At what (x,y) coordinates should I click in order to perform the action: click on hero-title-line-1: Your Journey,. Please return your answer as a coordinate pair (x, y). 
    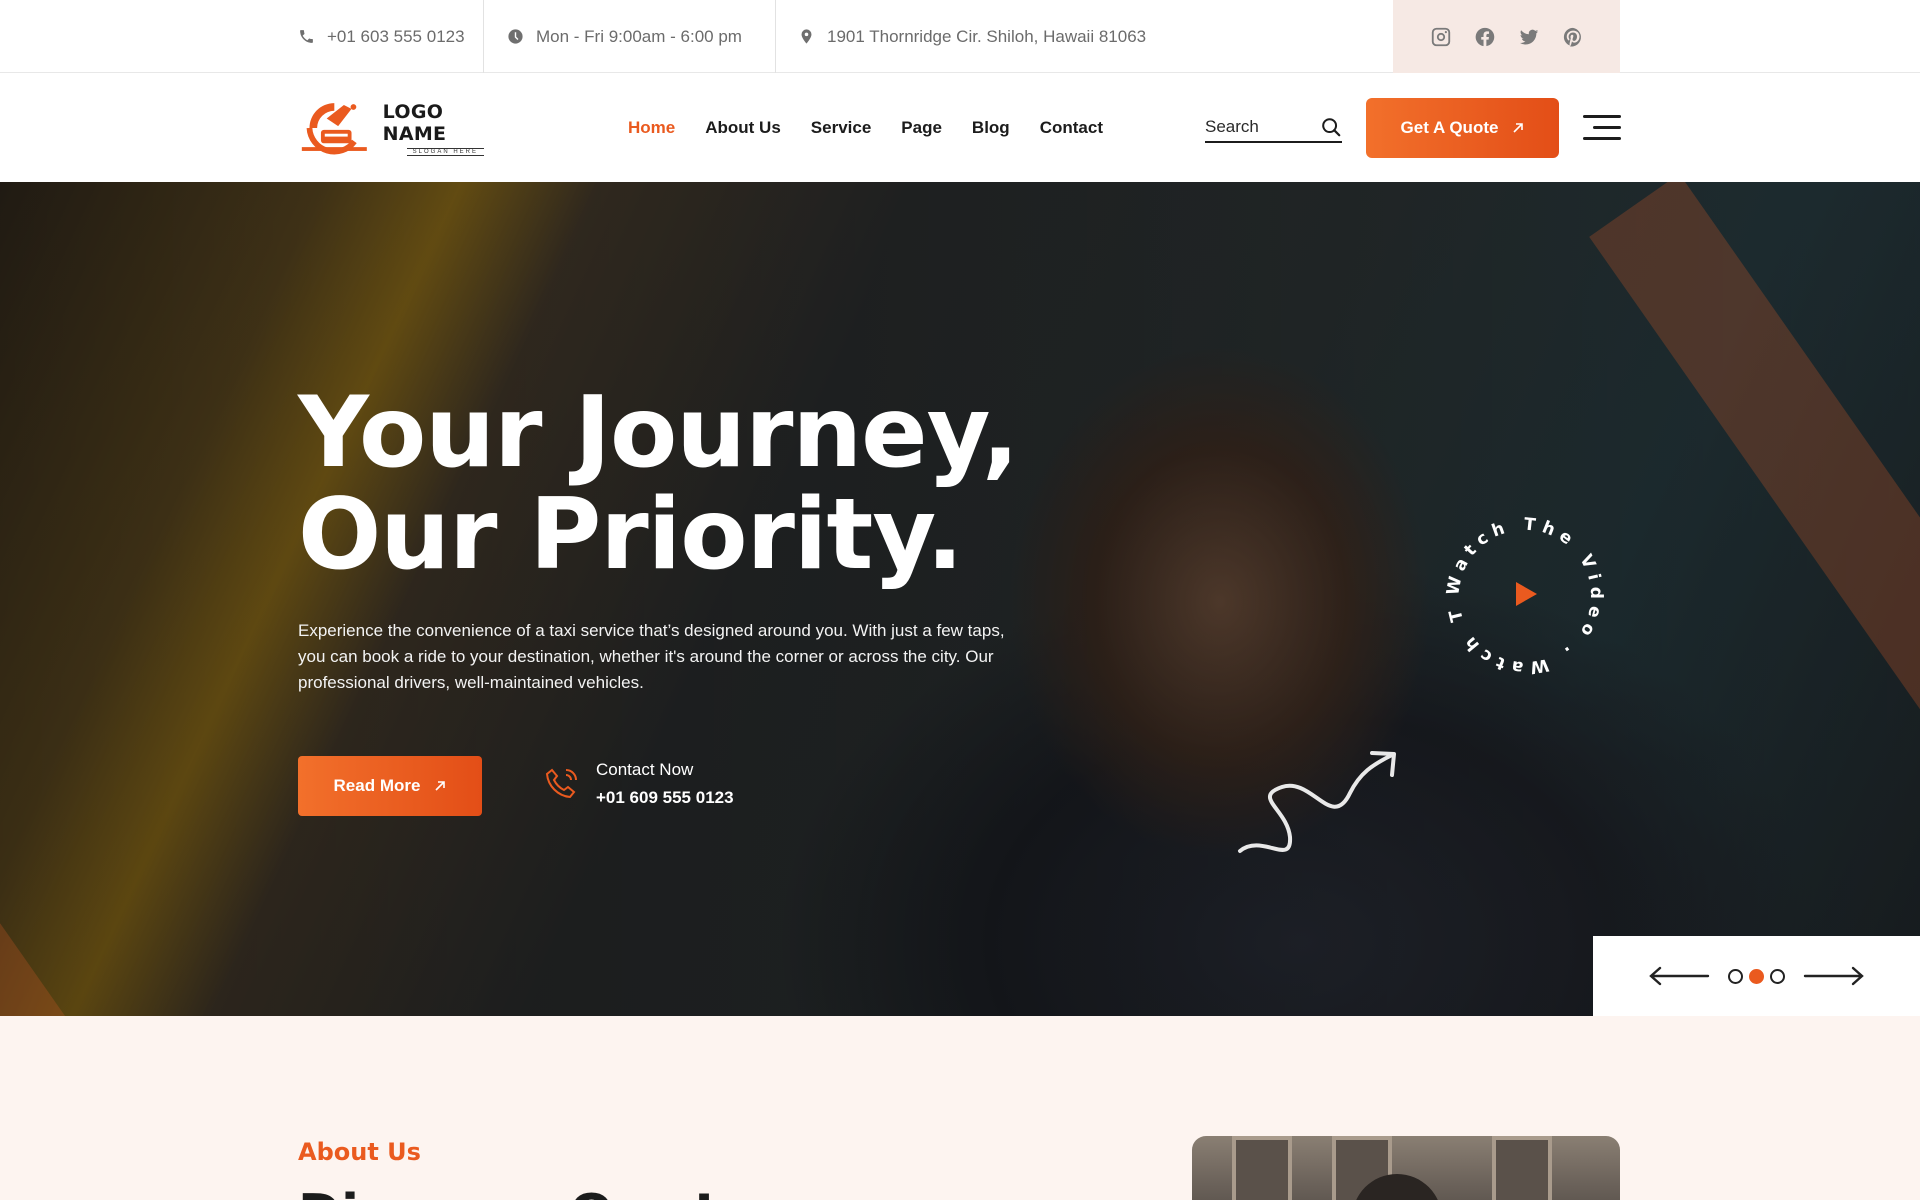
    Looking at the image, I should click on (658, 433).